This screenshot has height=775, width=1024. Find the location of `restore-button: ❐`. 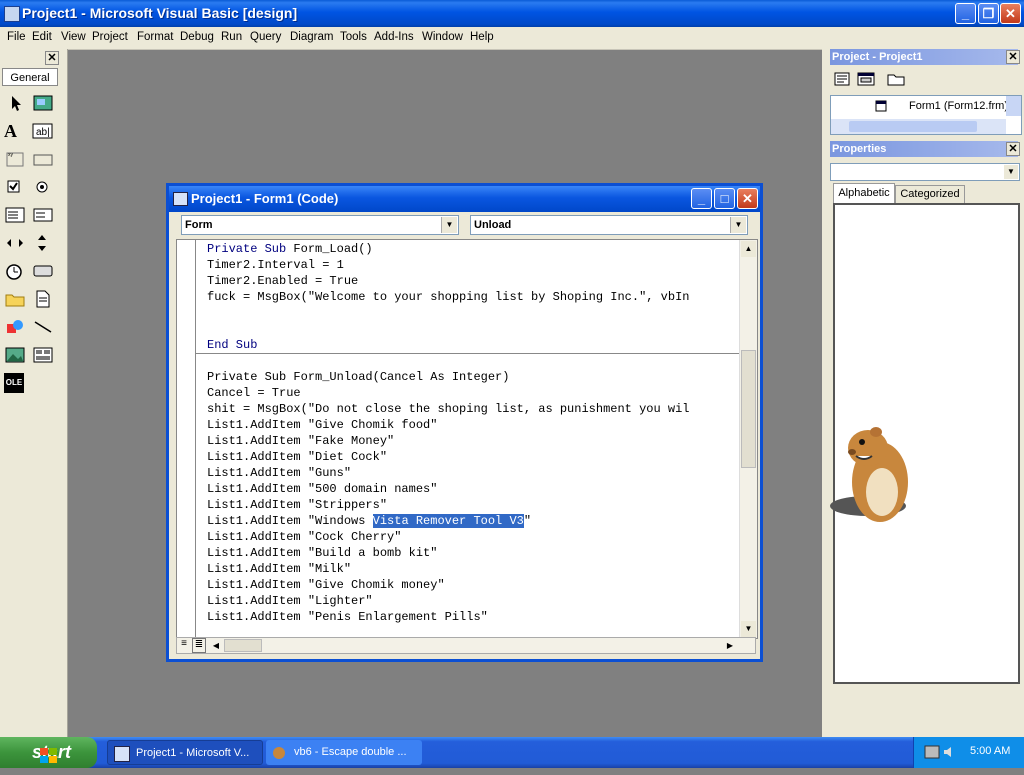

restore-button: ❐ is located at coordinates (988, 13).